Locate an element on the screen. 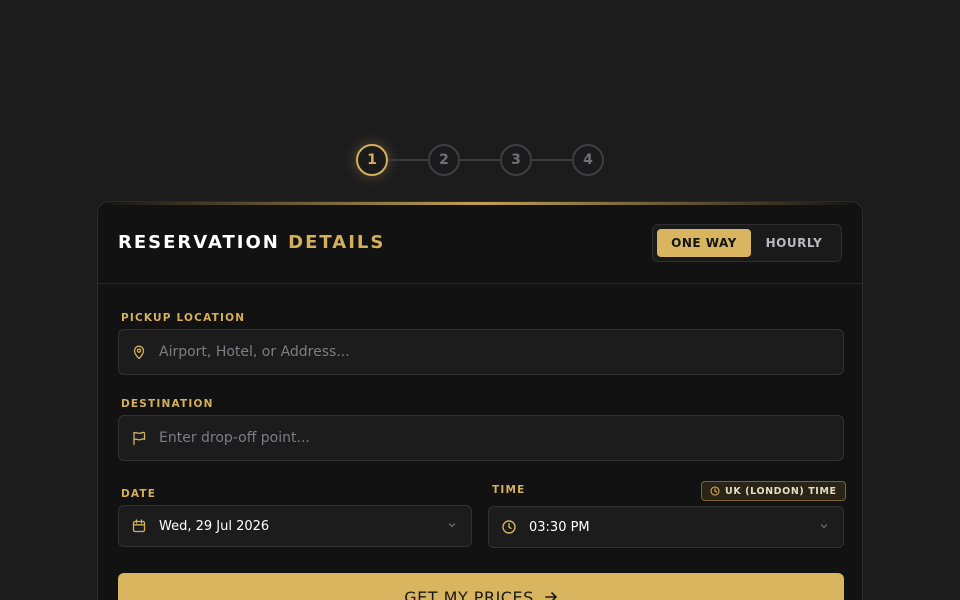 This screenshot has height=600, width=960. date-select: Wed, 29 Jul 2026 is located at coordinates (295, 526).